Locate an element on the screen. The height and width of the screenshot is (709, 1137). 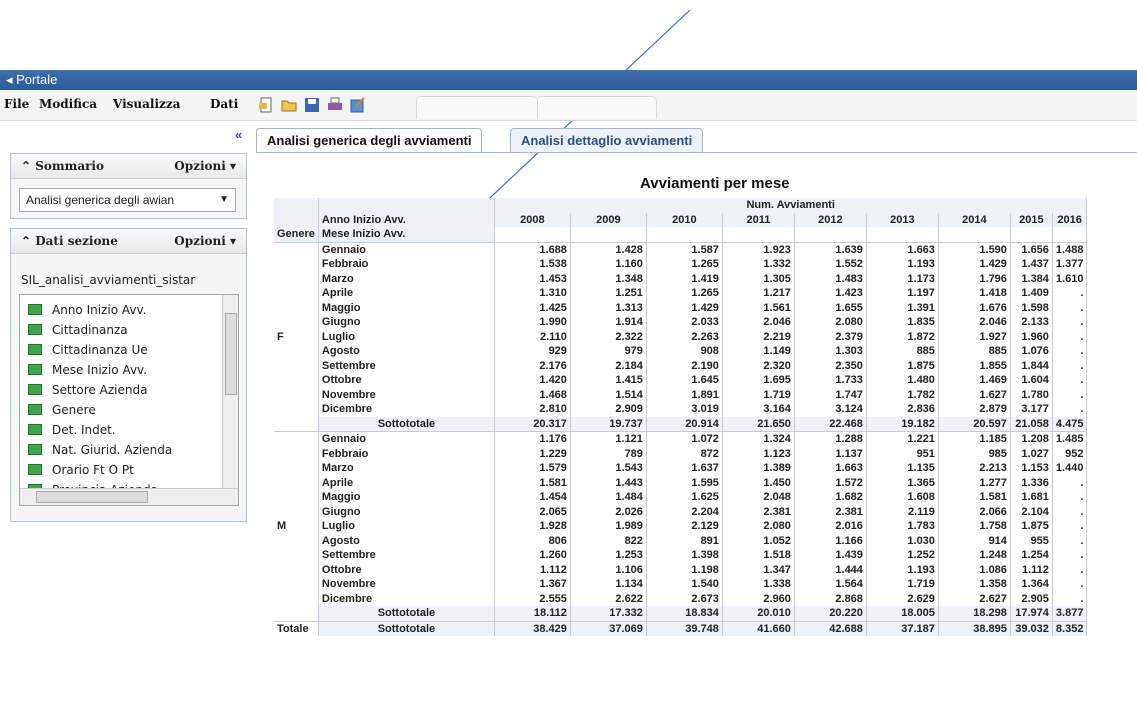
field-item: Mese Inizio Avv. is located at coordinates (87, 370).